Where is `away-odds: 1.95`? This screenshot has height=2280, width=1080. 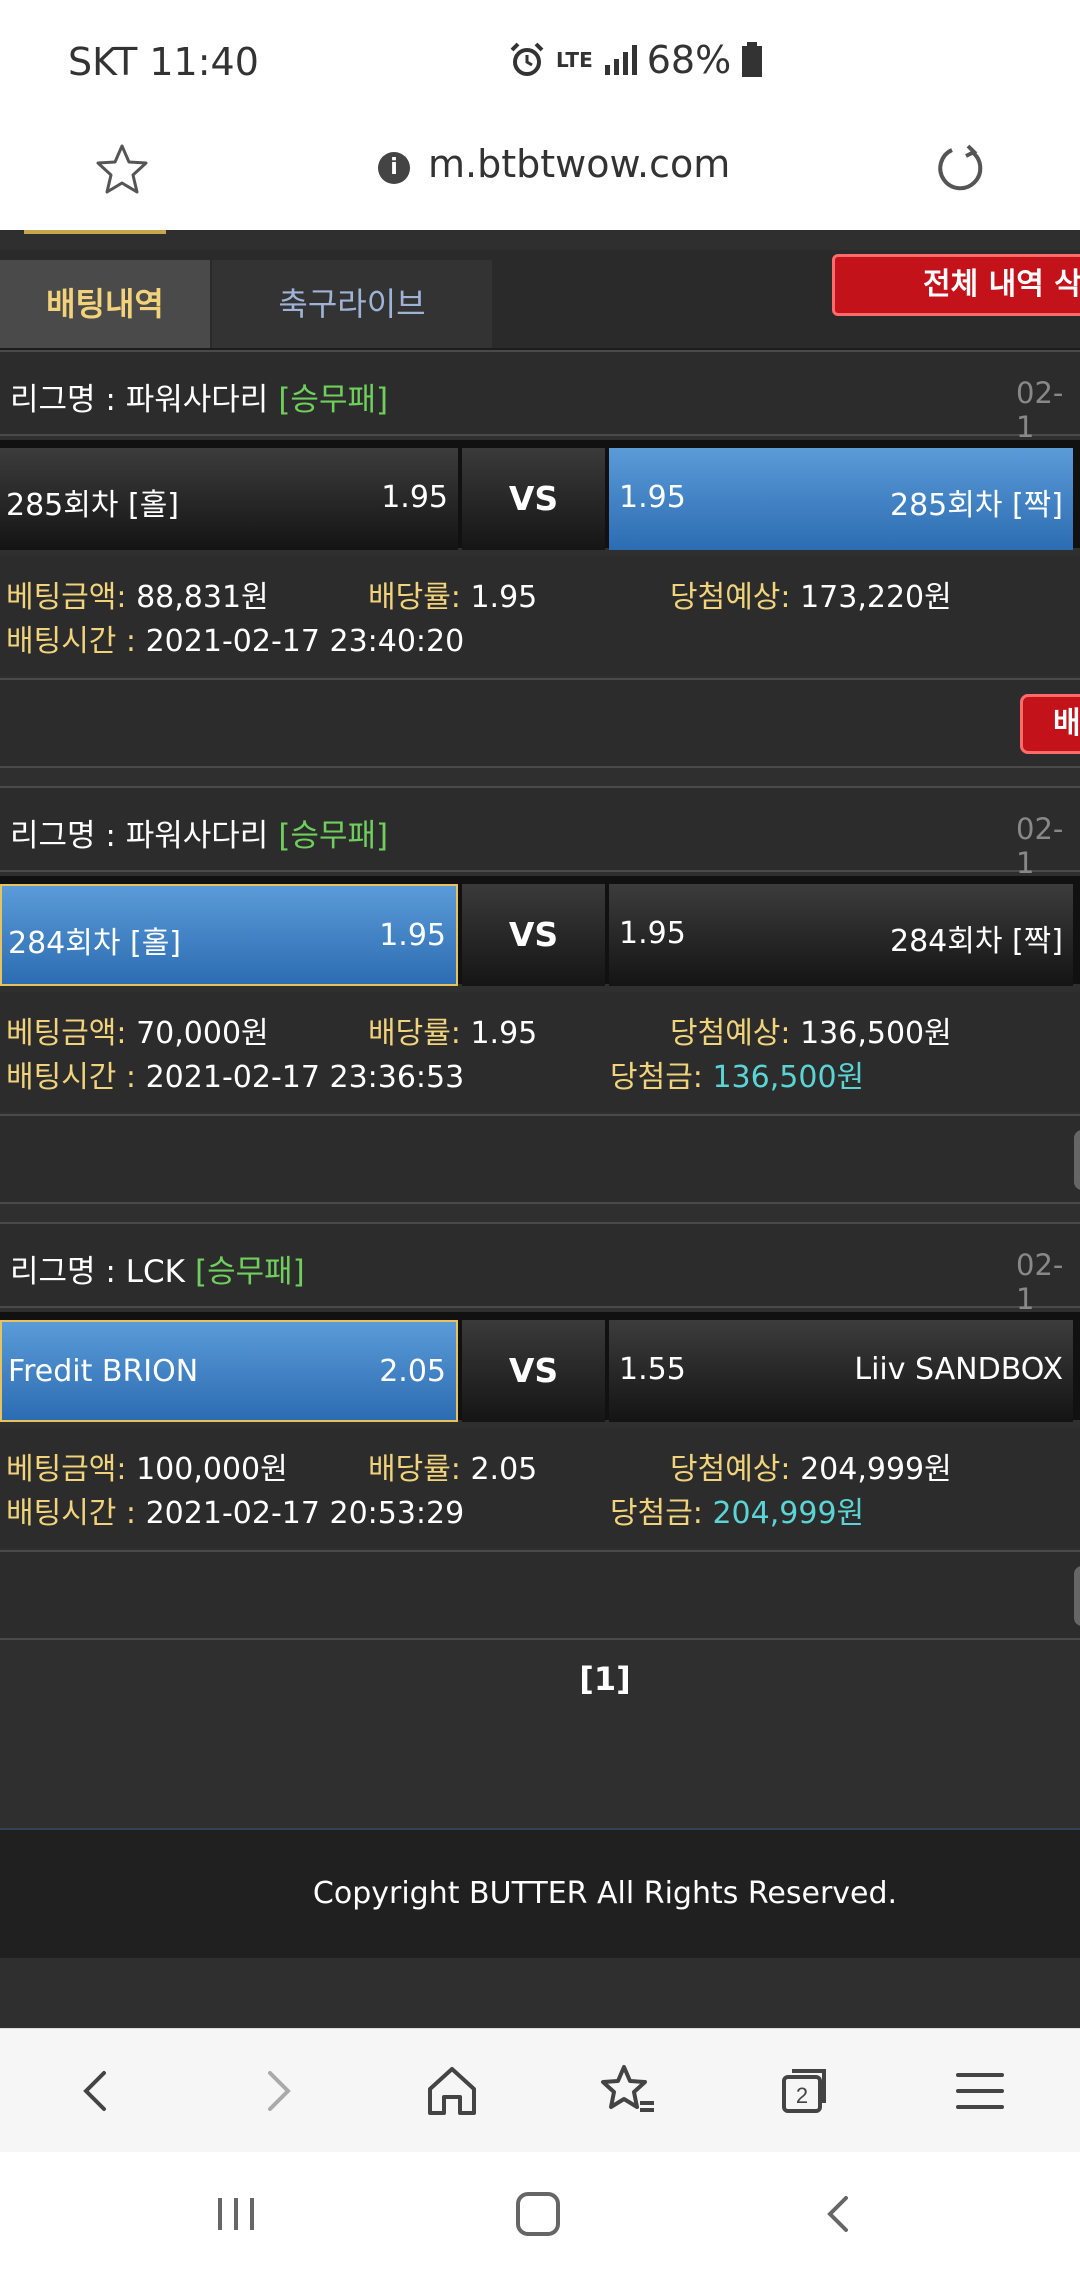 away-odds: 1.95 is located at coordinates (652, 933).